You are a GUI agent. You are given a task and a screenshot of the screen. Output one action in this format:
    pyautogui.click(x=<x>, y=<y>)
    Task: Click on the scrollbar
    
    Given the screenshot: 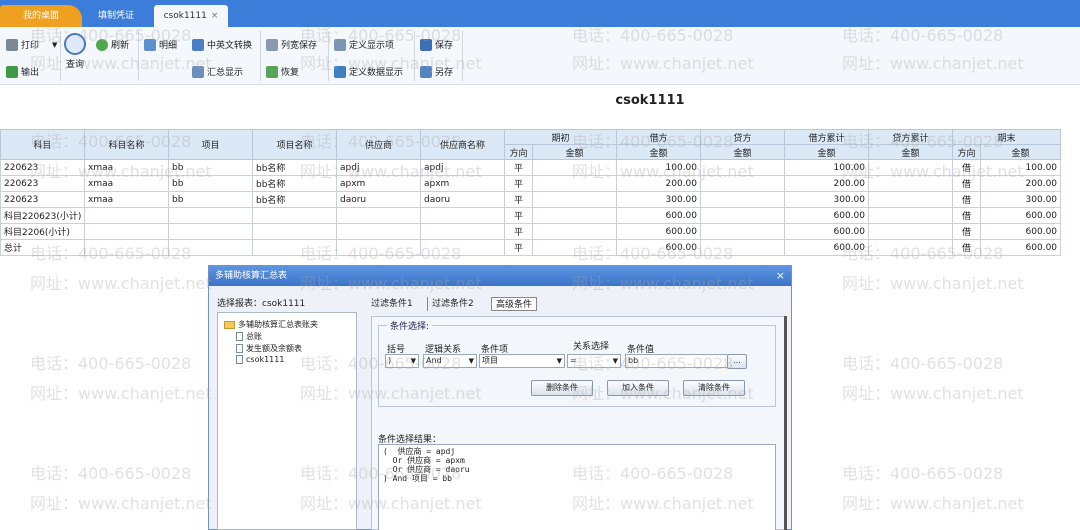 What is the action you would take?
    pyautogui.click(x=785, y=423)
    